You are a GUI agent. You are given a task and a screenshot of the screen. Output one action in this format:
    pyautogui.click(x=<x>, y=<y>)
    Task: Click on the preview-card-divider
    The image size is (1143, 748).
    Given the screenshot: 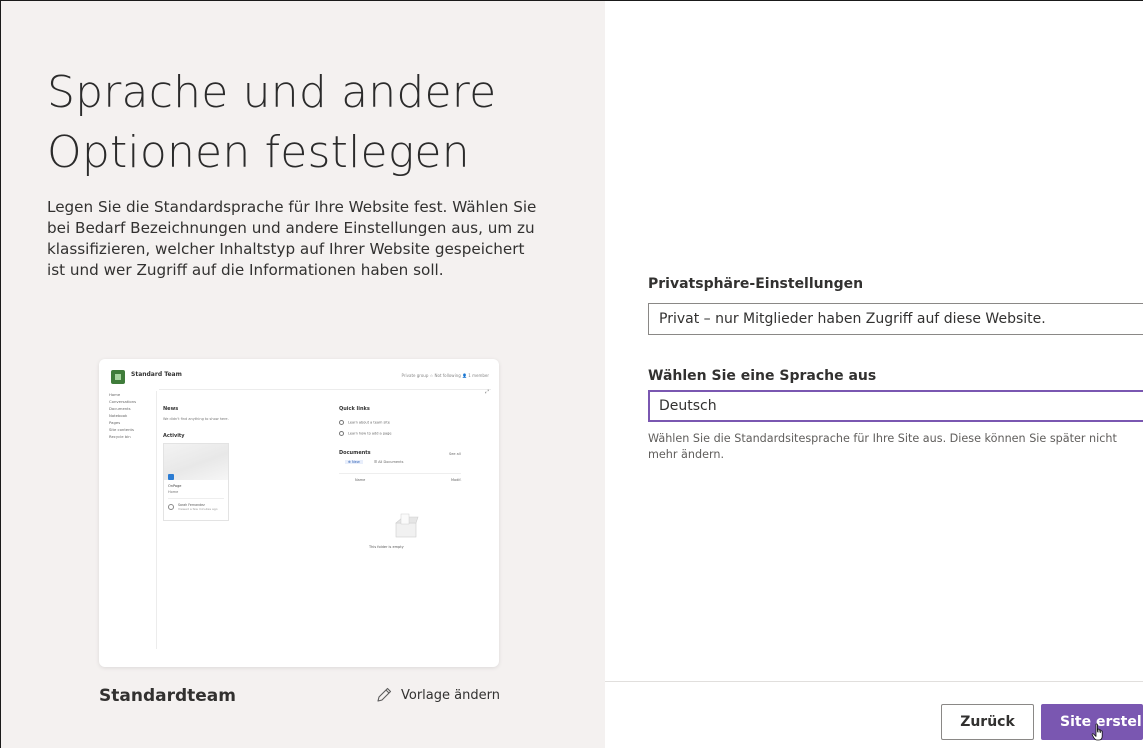 What is the action you would take?
    pyautogui.click(x=196, y=498)
    